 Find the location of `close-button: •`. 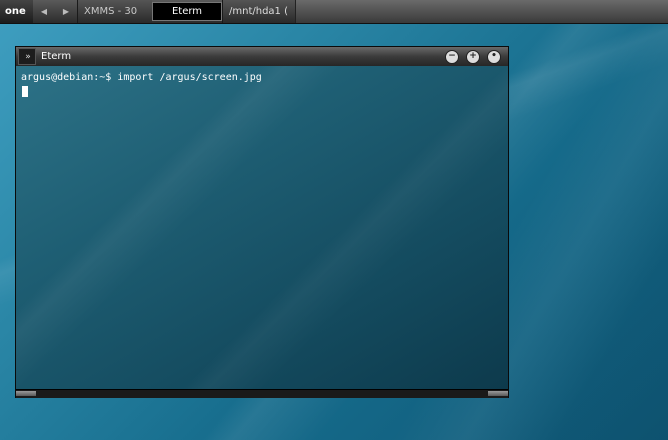

close-button: • is located at coordinates (494, 56).